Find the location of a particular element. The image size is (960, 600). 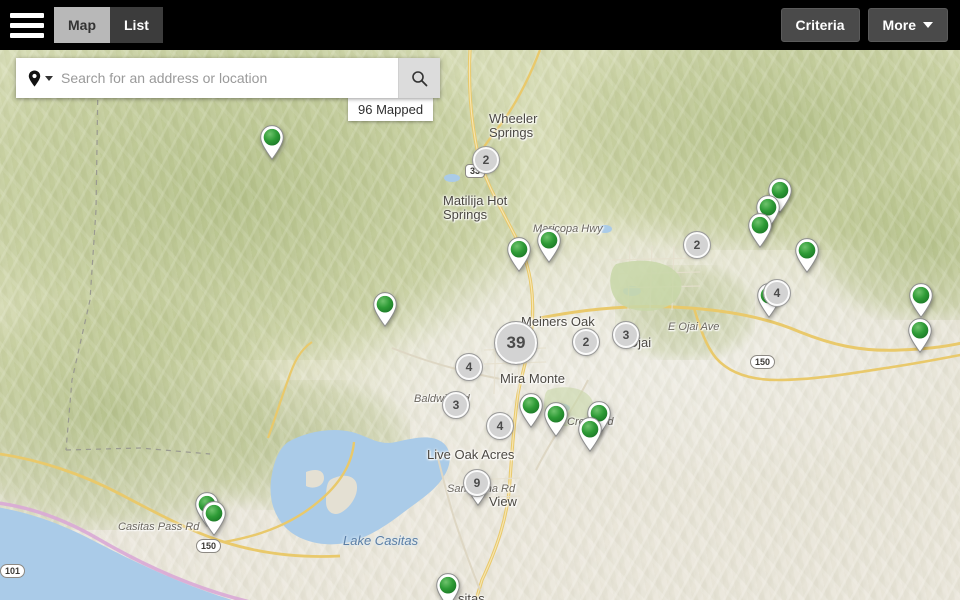

search-input is located at coordinates (229, 78).